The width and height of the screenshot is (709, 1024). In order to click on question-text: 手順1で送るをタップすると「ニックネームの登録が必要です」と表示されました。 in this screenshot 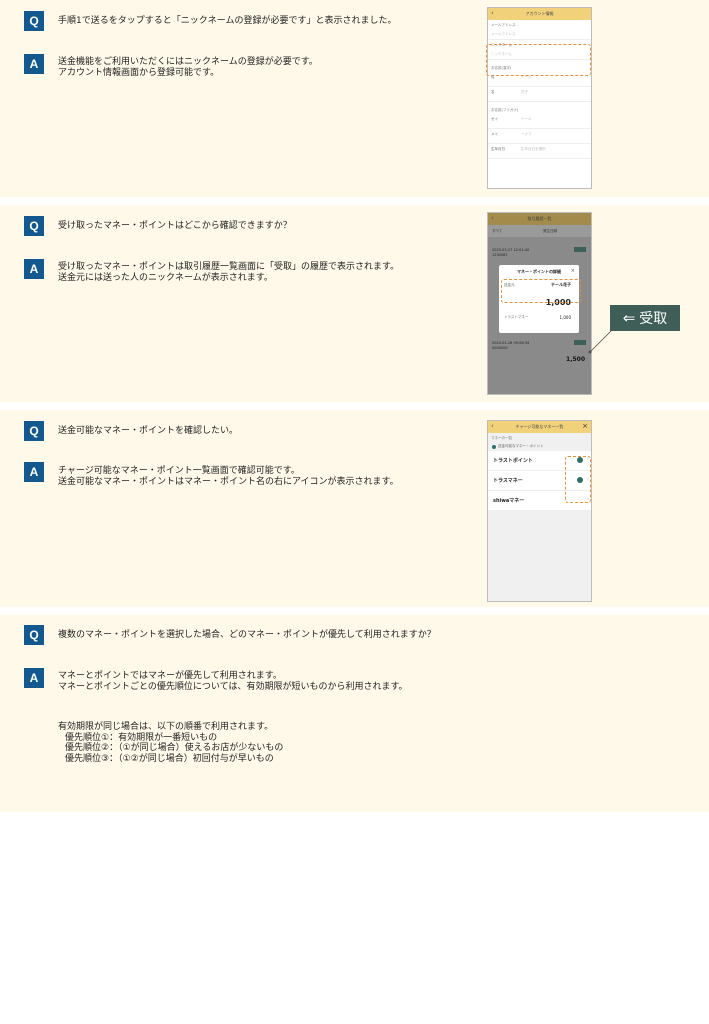, I will do `click(227, 21)`.